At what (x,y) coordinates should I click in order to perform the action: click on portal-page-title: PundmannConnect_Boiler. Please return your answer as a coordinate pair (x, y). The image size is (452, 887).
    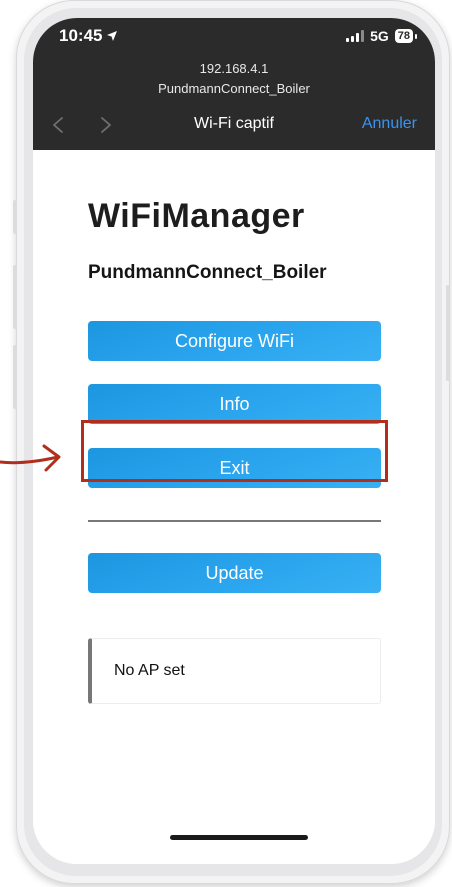
    Looking at the image, I should click on (234, 88).